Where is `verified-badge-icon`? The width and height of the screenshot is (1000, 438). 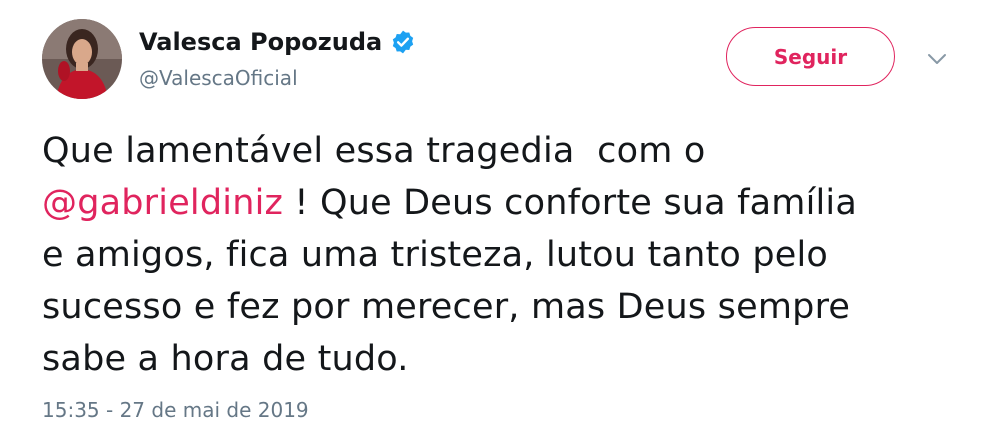 verified-badge-icon is located at coordinates (403, 42).